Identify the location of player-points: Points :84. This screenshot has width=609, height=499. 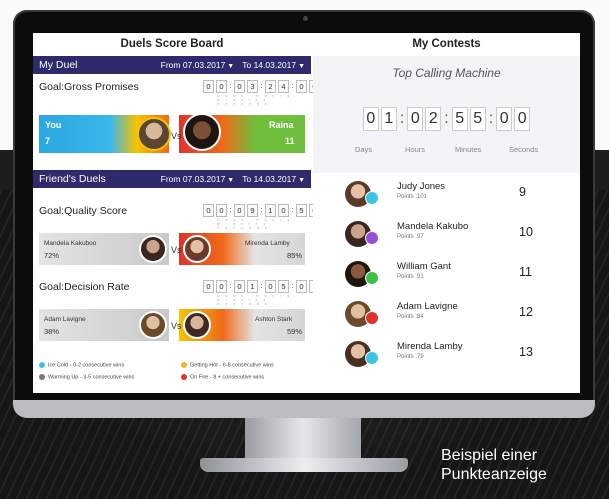
(410, 317).